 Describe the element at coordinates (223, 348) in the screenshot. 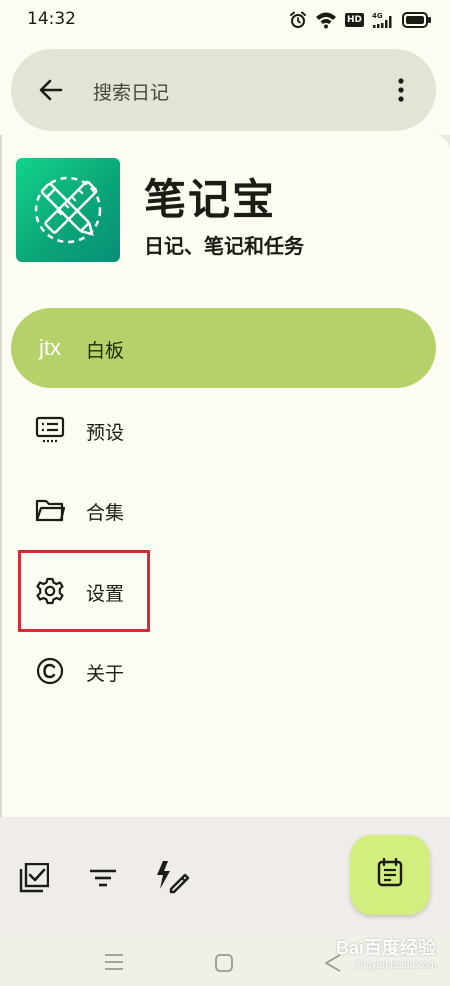

I see `nav-item-whiteboard: jtx 白板` at that location.